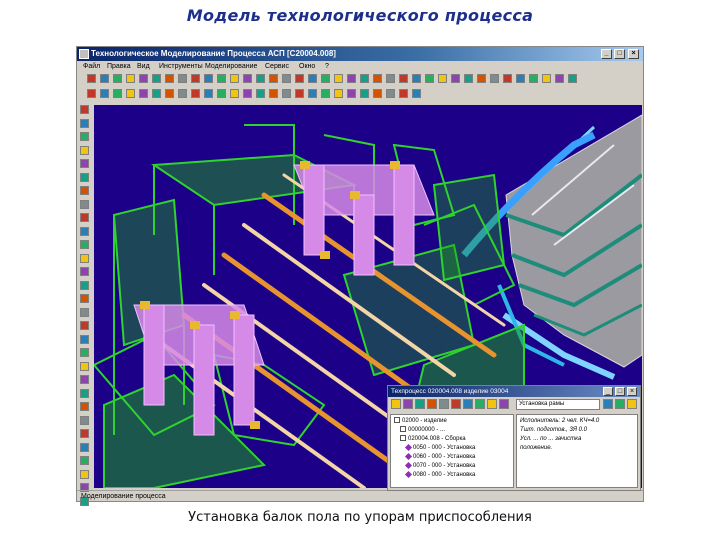  What do you see at coordinates (558, 404) in the screenshot?
I see `operation-select: Установка рамы` at bounding box center [558, 404].